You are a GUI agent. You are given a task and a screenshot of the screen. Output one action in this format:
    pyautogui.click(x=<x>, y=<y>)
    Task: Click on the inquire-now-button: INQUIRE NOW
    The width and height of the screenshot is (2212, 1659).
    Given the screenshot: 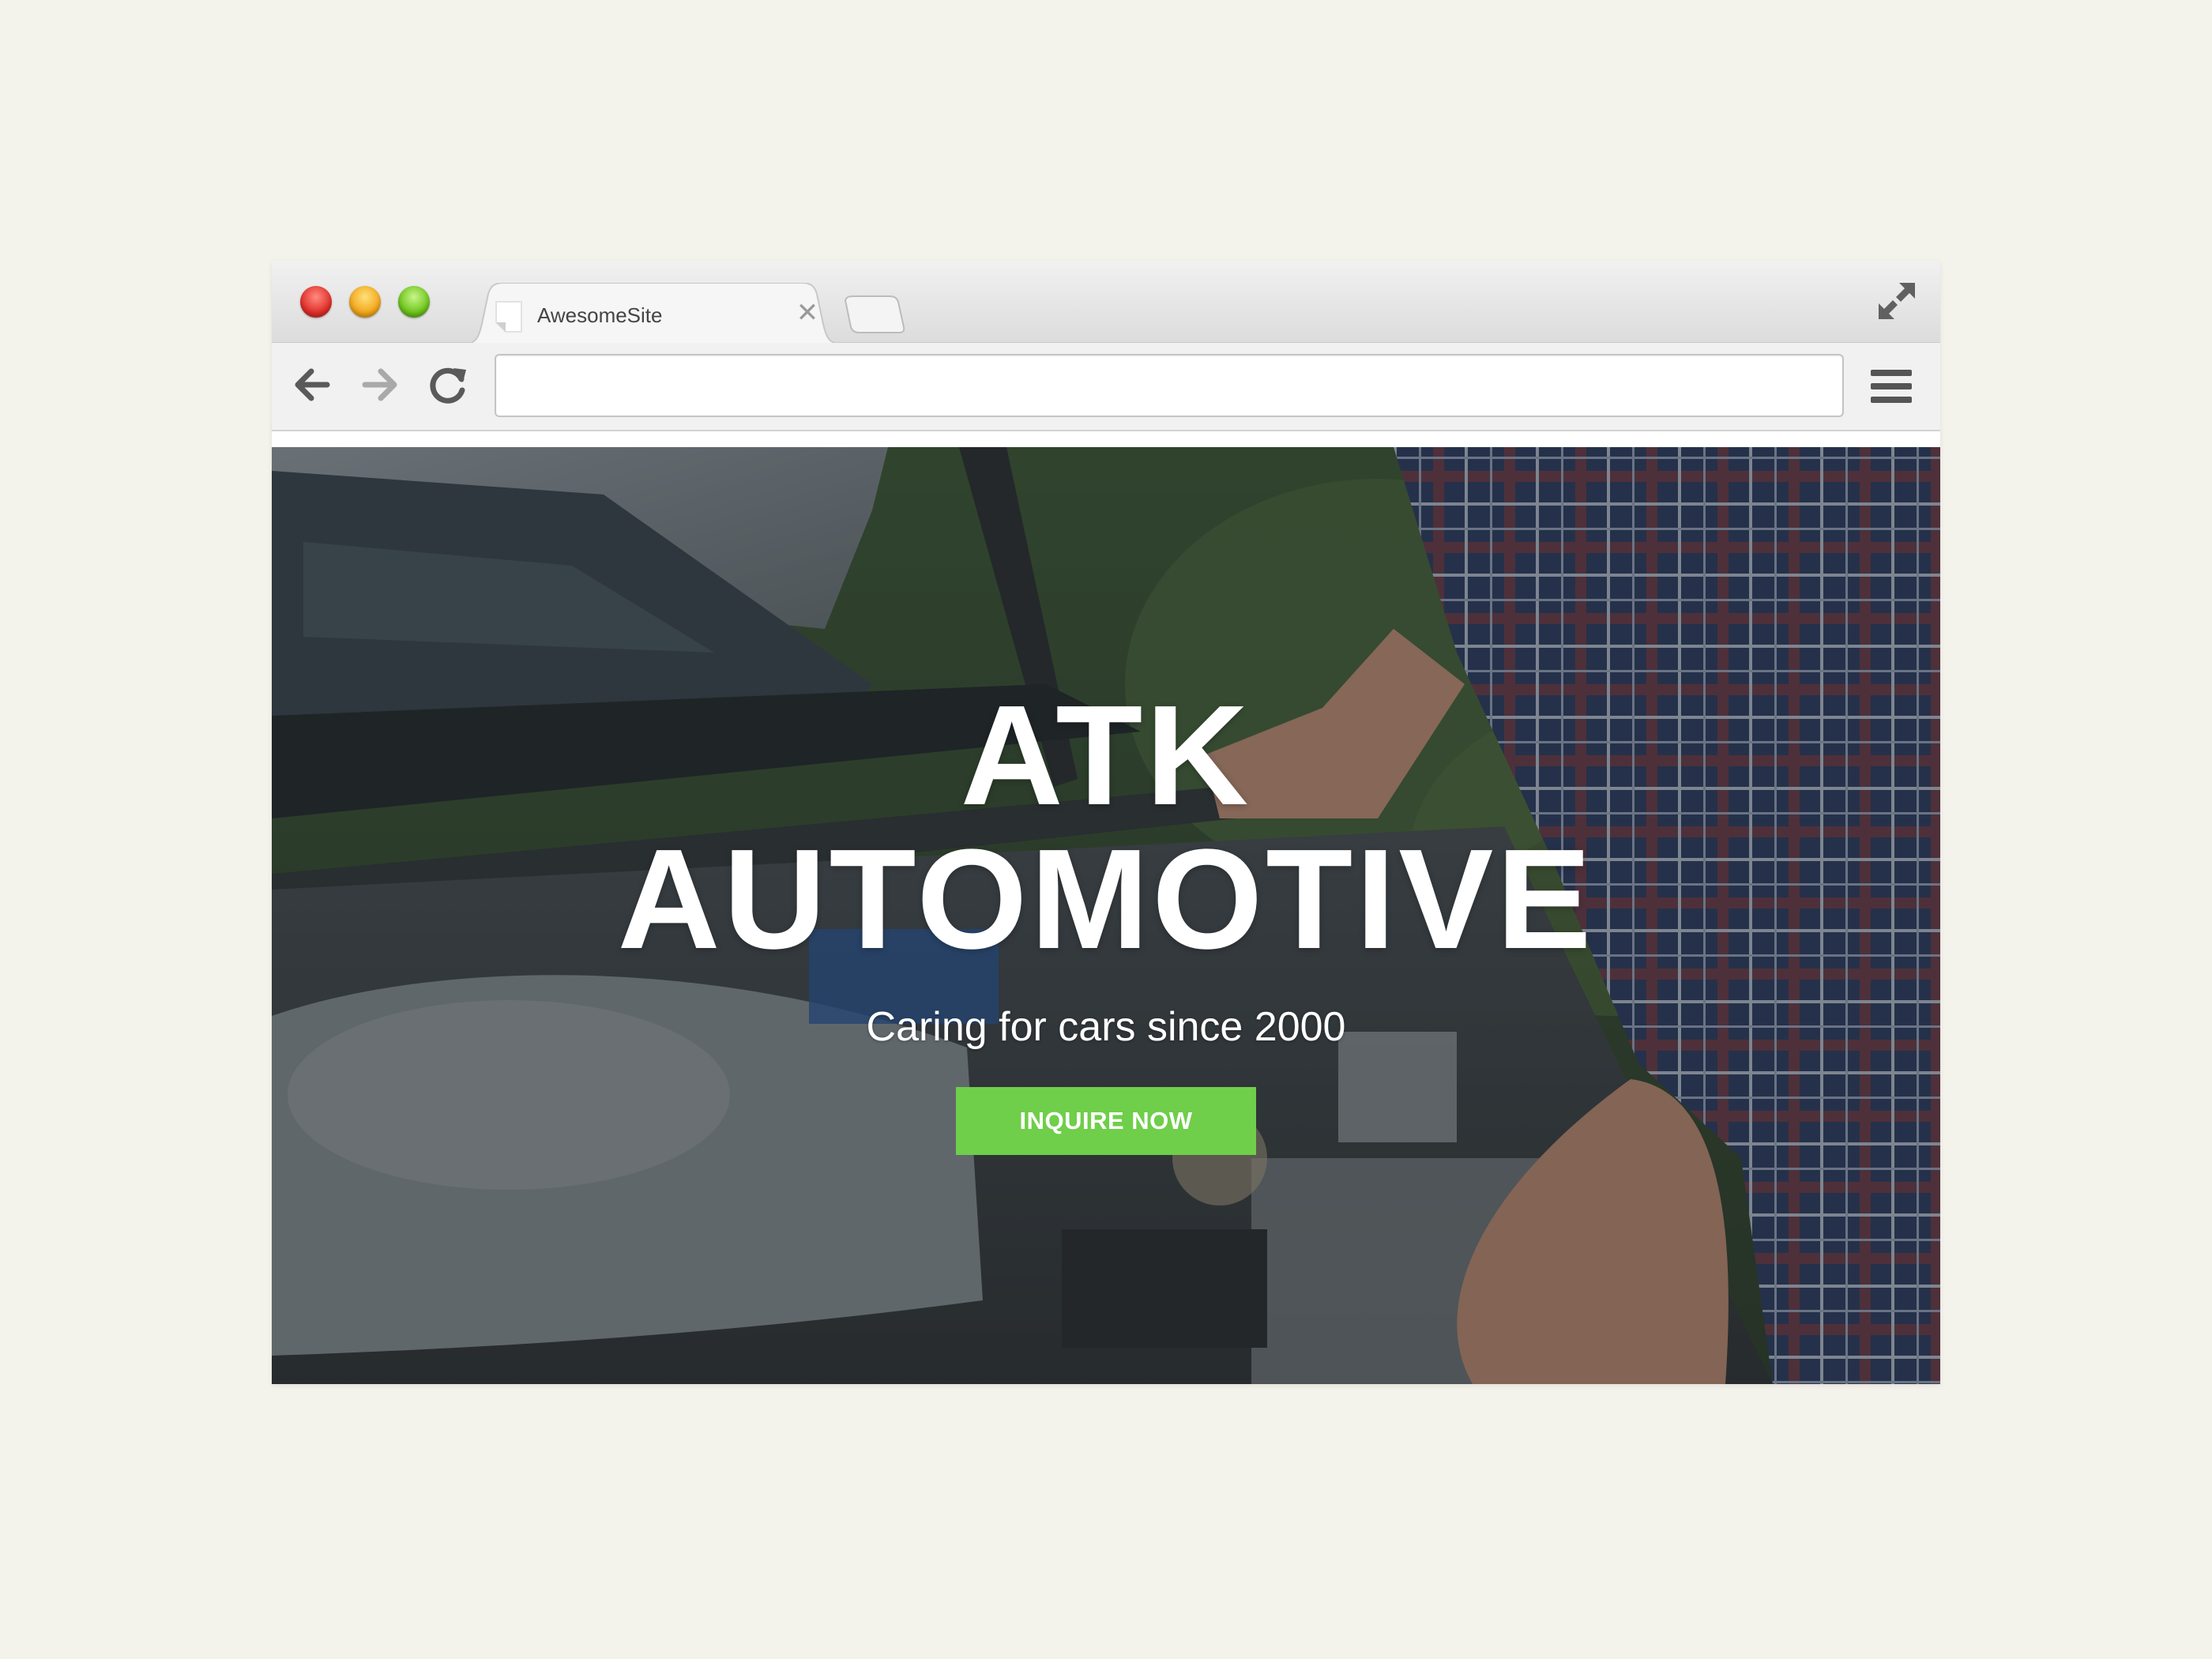 What is the action you would take?
    pyautogui.click(x=1106, y=1121)
    